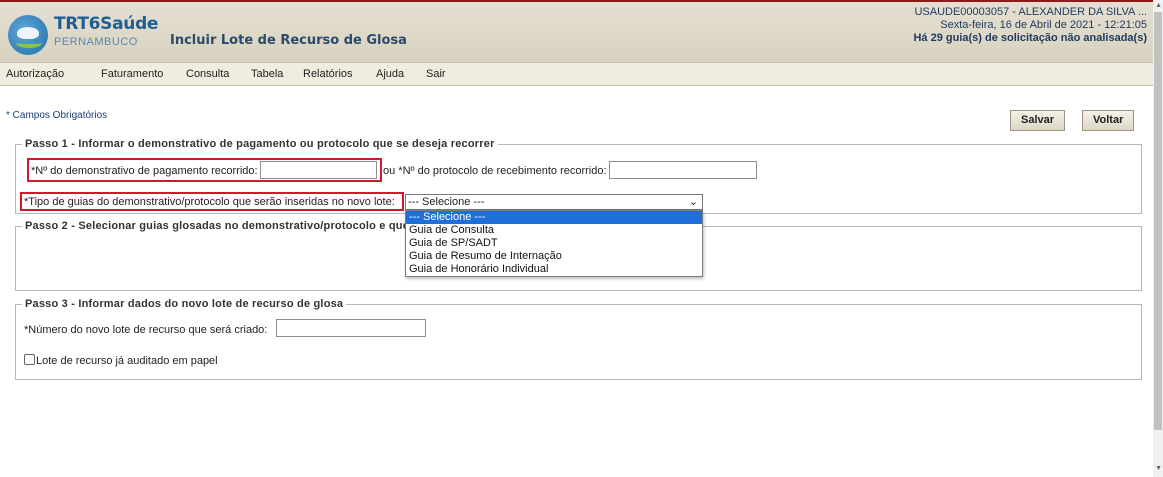 The height and width of the screenshot is (477, 1163). What do you see at coordinates (683, 170) in the screenshot?
I see `protocolo-input` at bounding box center [683, 170].